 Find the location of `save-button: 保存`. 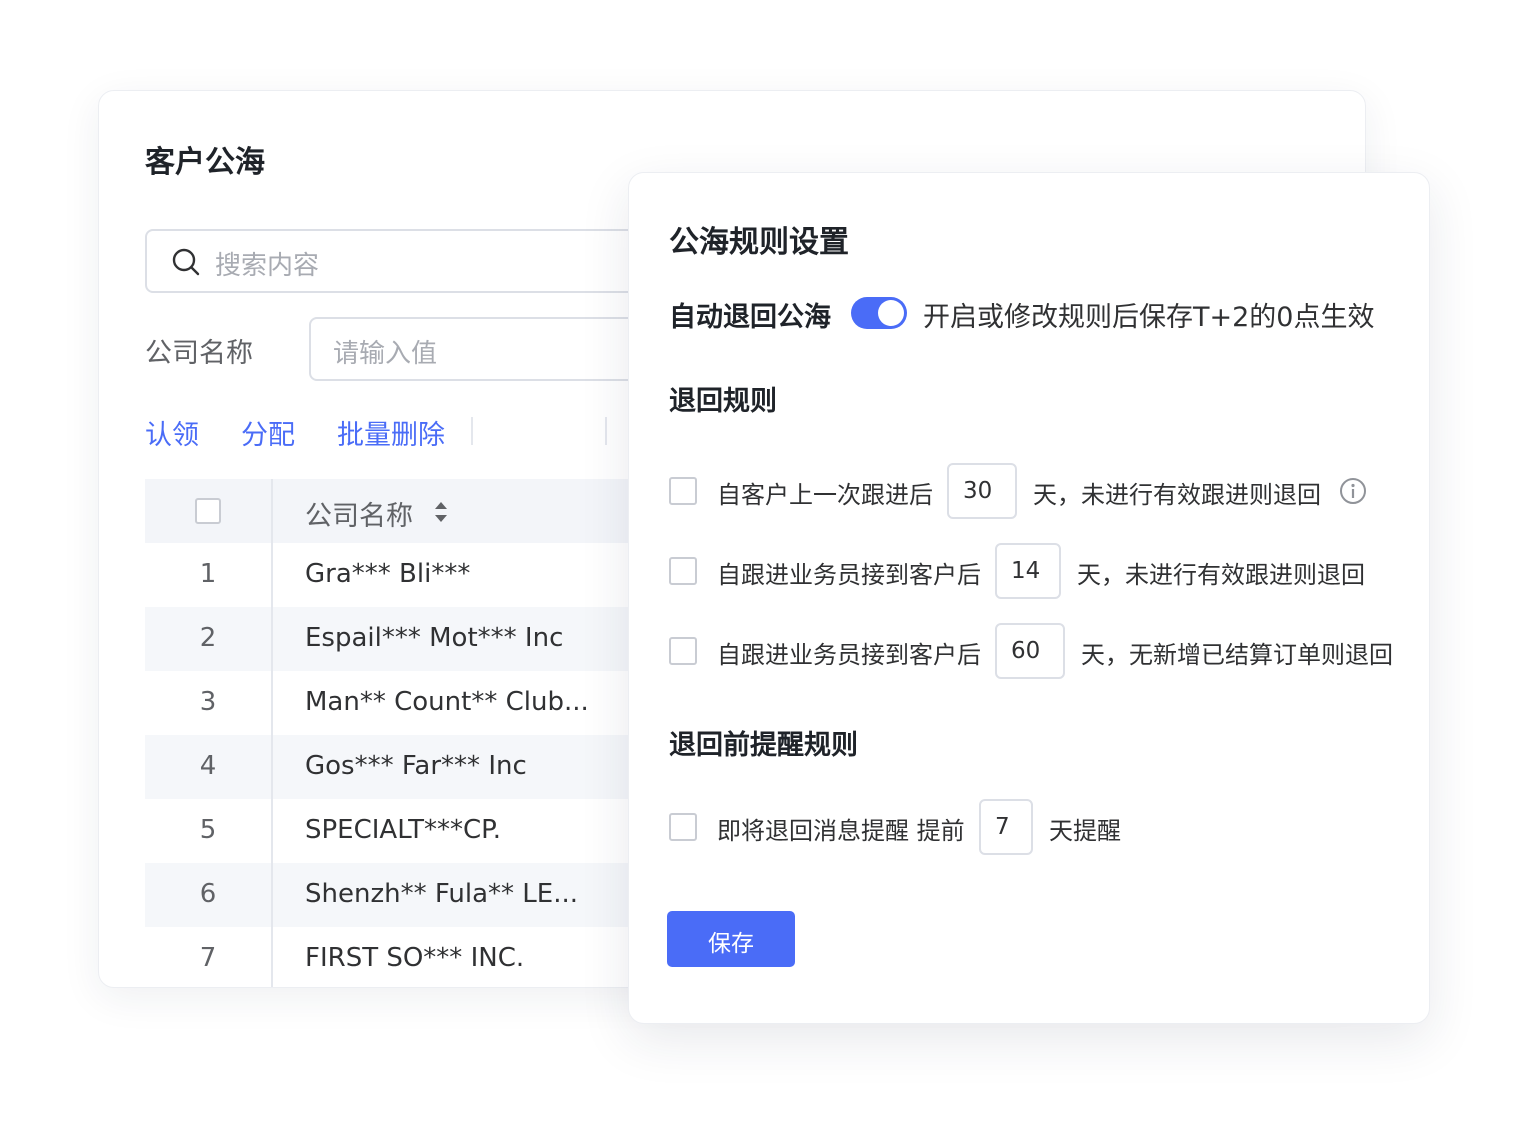

save-button: 保存 is located at coordinates (731, 939).